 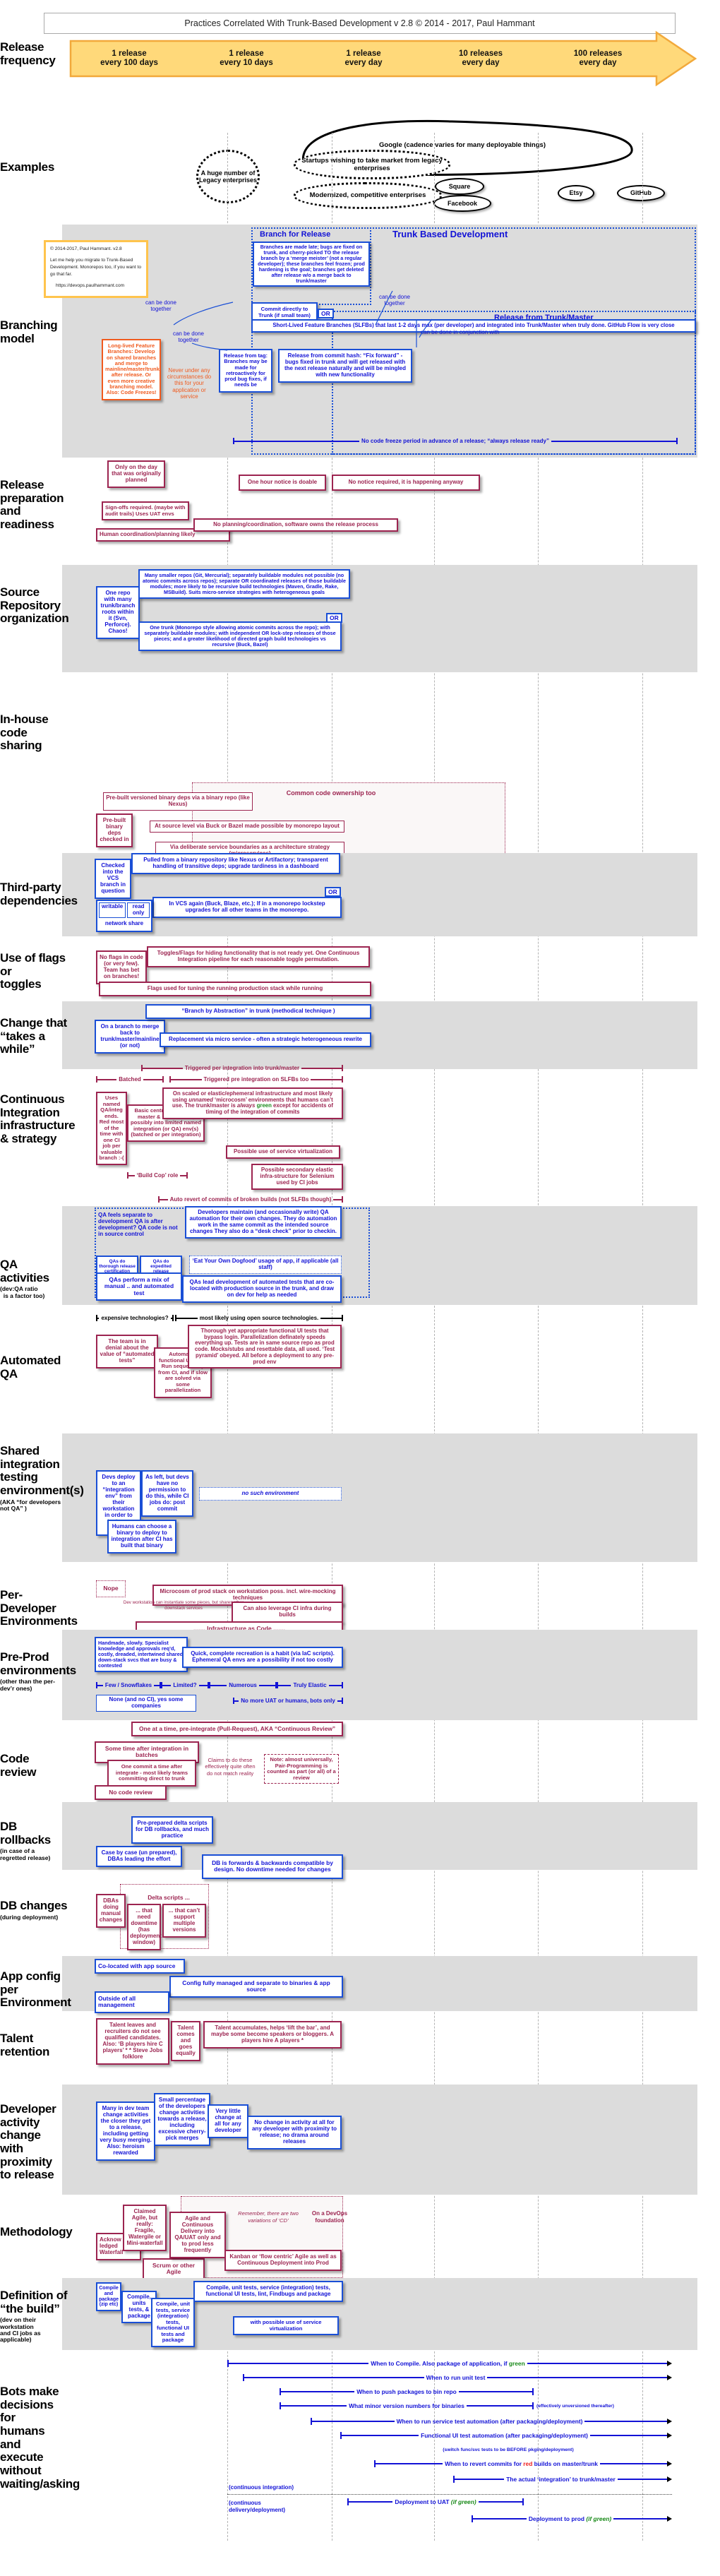 I want to click on range-limited: Limited?, so click(x=185, y=1685).